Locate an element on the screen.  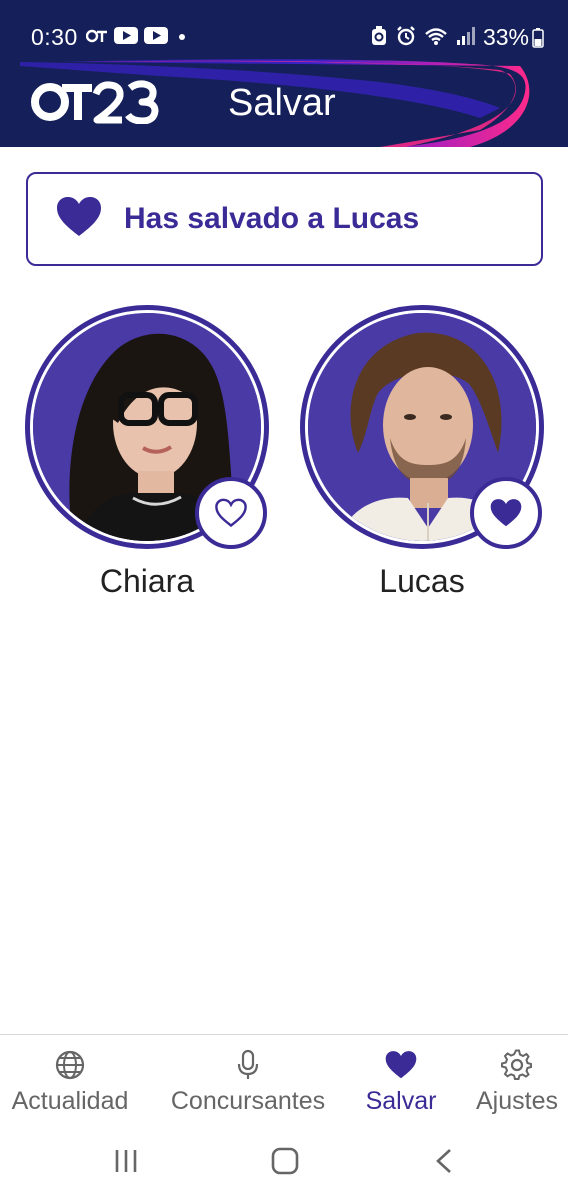
nav-item-ajustes: Ajustes is located at coordinates (517, 1082).